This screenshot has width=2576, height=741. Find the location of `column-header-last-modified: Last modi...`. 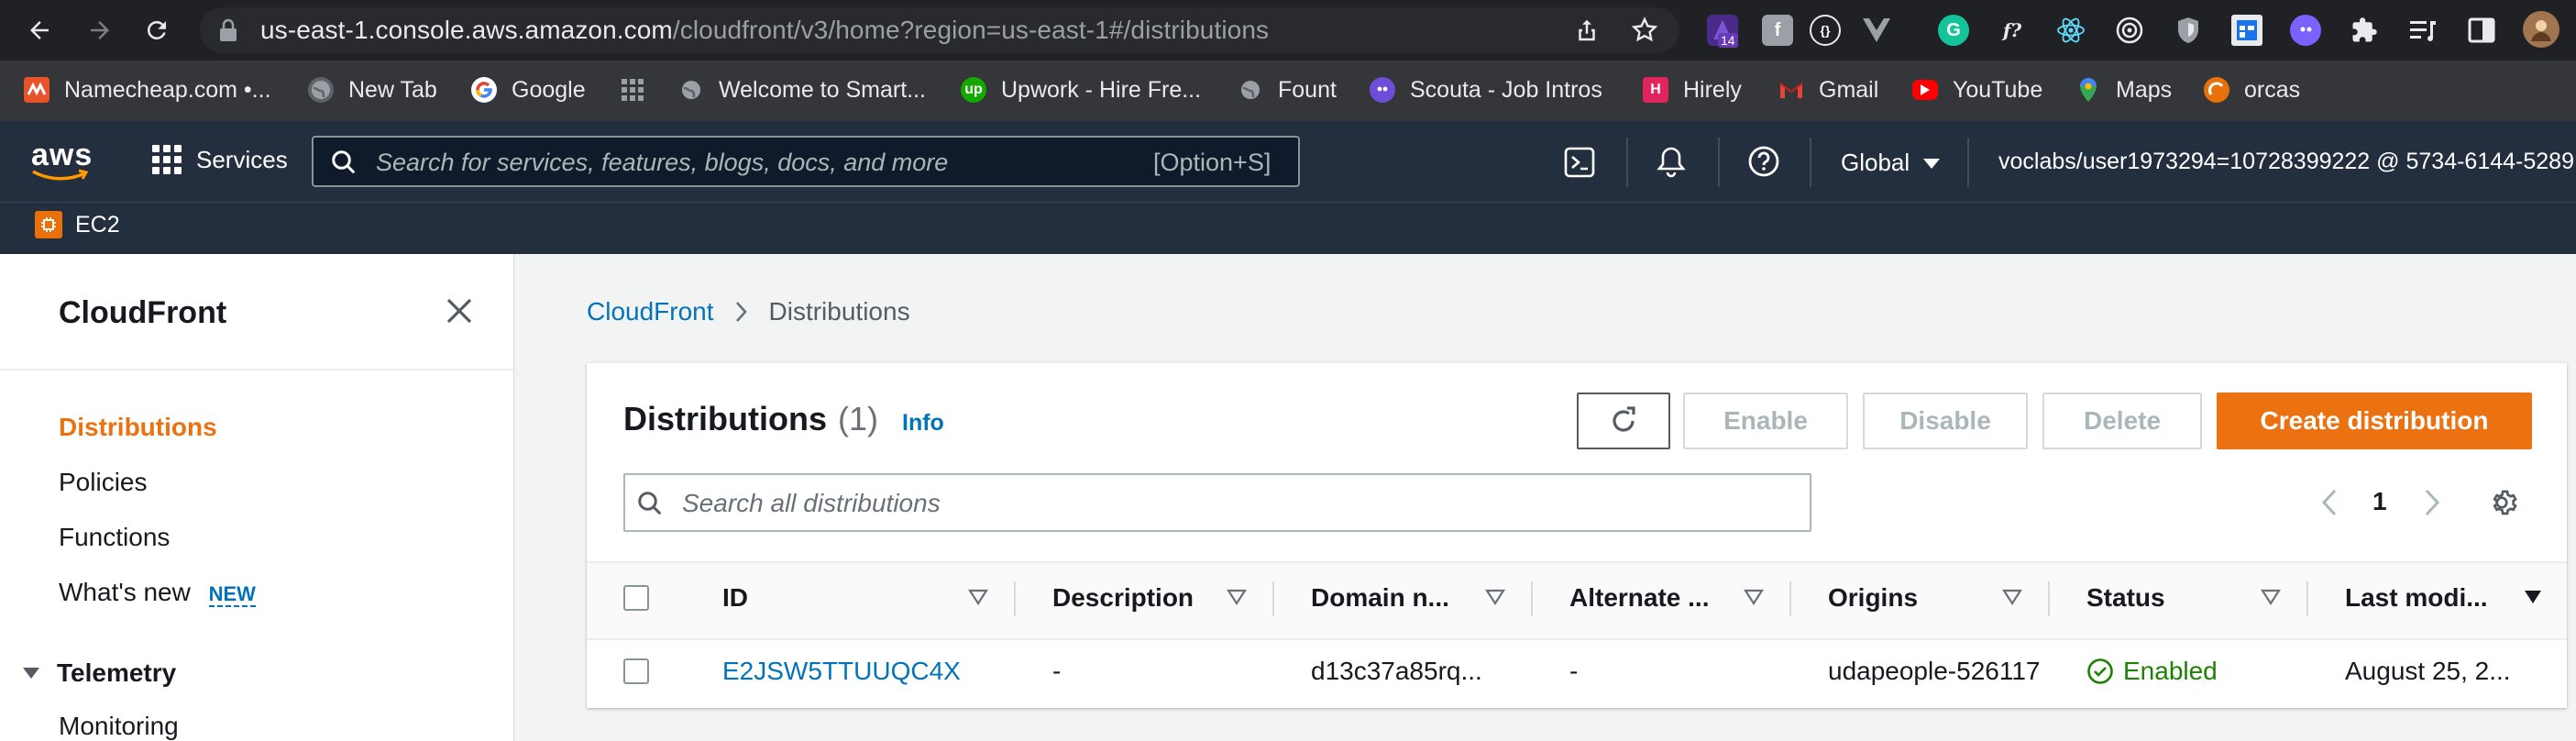

column-header-last-modified: Last modi... is located at coordinates (2416, 598).